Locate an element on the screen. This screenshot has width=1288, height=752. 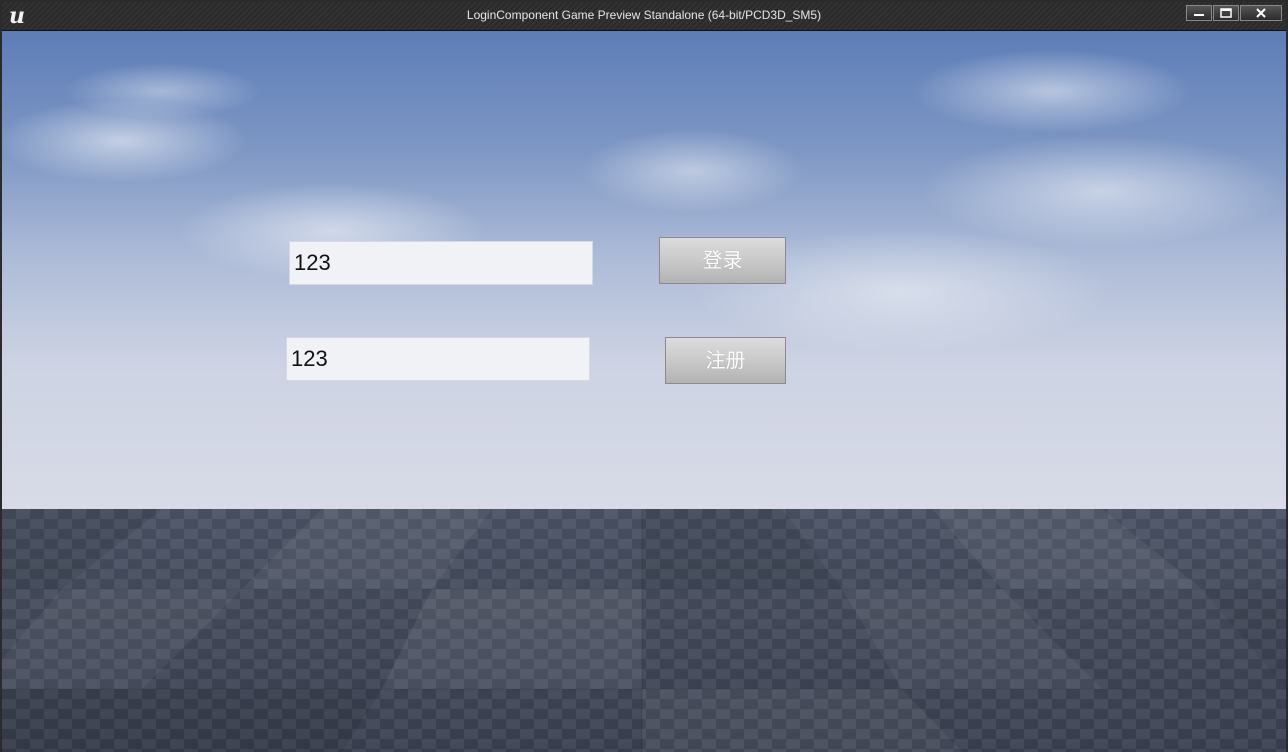
minimize-button is located at coordinates (1199, 13).